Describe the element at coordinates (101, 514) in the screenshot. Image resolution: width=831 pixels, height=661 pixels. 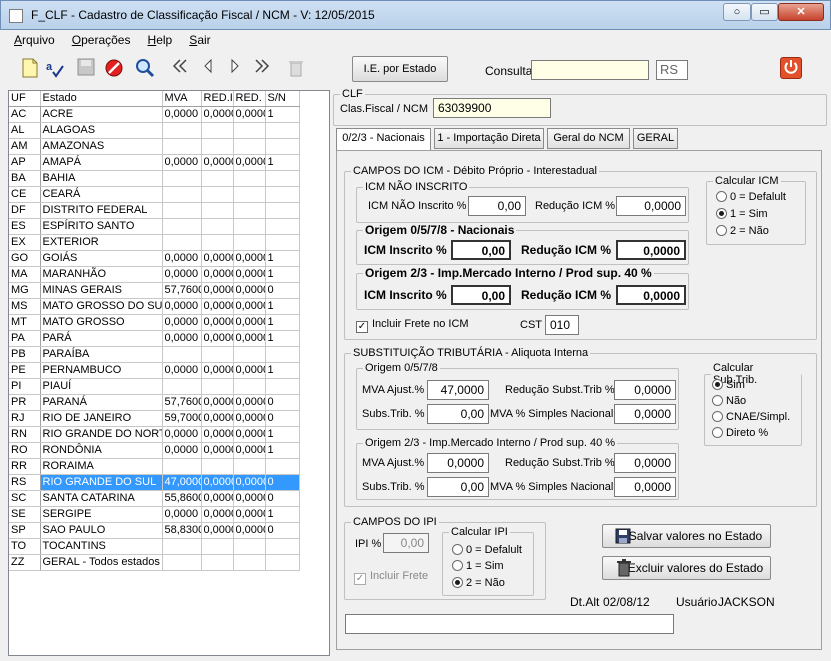
I see `grid-cell-estado: SERGIPE` at that location.